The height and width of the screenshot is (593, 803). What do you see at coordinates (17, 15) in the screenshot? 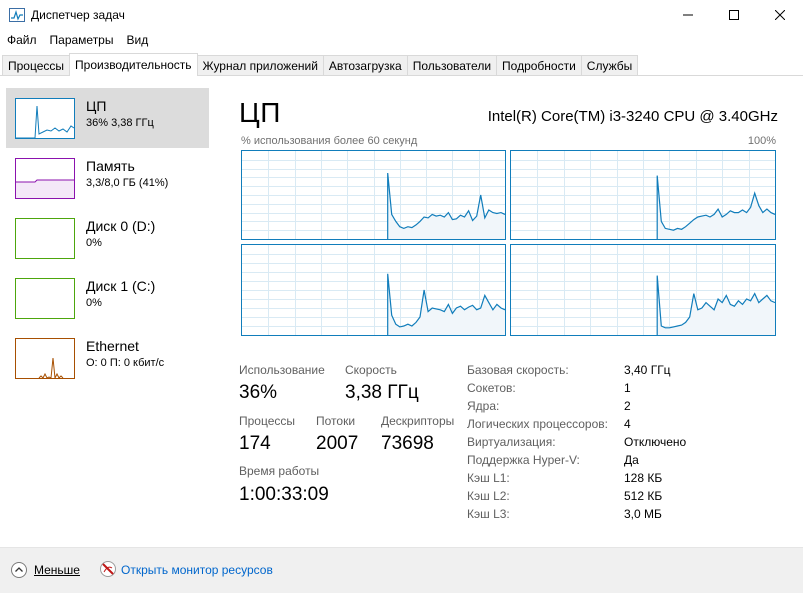
I see `task-manager-icon` at bounding box center [17, 15].